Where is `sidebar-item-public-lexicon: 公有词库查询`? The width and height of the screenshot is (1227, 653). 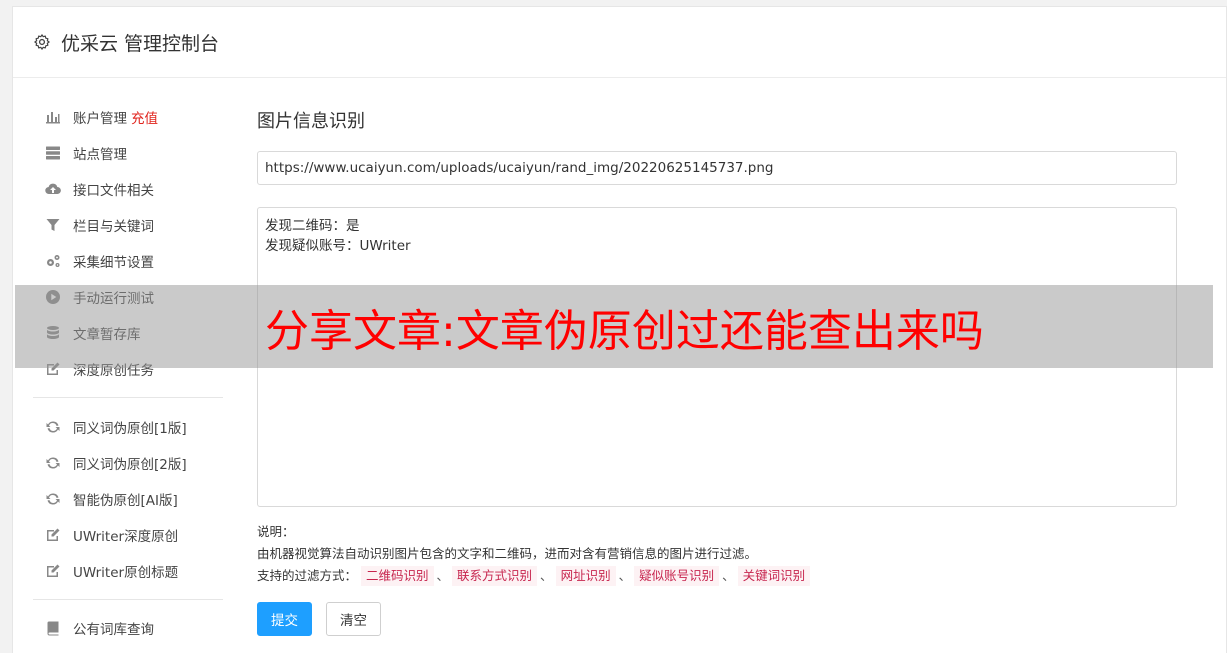 sidebar-item-public-lexicon: 公有词库查询 is located at coordinates (128, 628).